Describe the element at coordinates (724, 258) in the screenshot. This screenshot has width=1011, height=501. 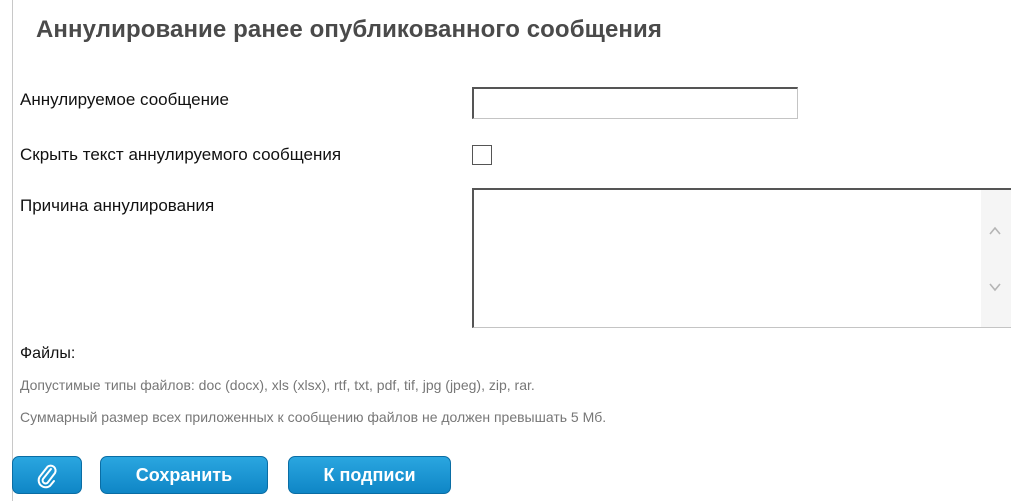
I see `reason-textarea` at that location.